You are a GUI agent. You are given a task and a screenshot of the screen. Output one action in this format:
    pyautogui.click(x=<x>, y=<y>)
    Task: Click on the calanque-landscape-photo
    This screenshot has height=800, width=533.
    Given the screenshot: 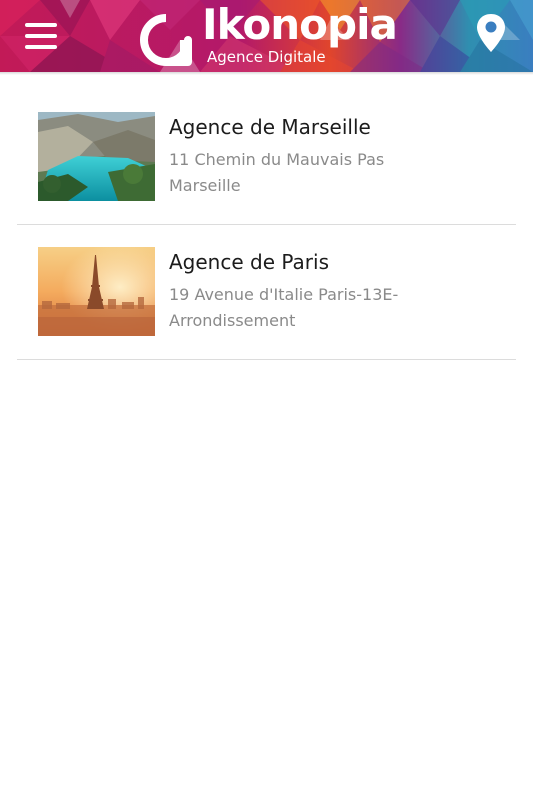 What is the action you would take?
    pyautogui.click(x=96, y=156)
    